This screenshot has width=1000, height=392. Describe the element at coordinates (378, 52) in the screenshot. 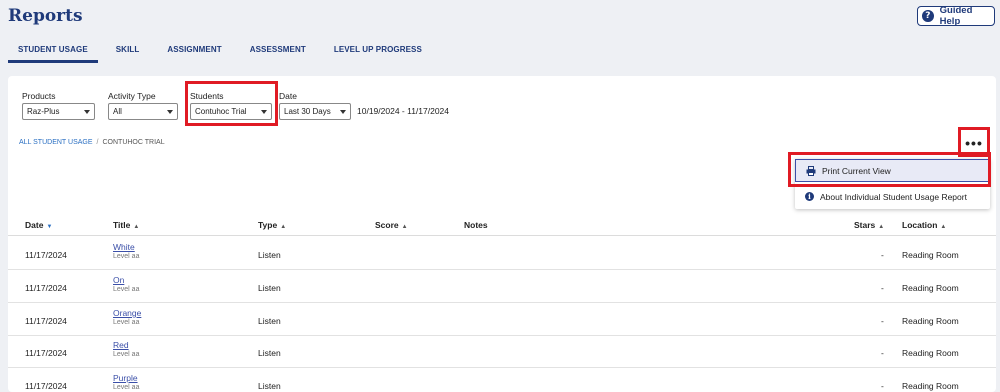

I see `tab-level-up-progress: LEVEL UP PROGRESS` at that location.